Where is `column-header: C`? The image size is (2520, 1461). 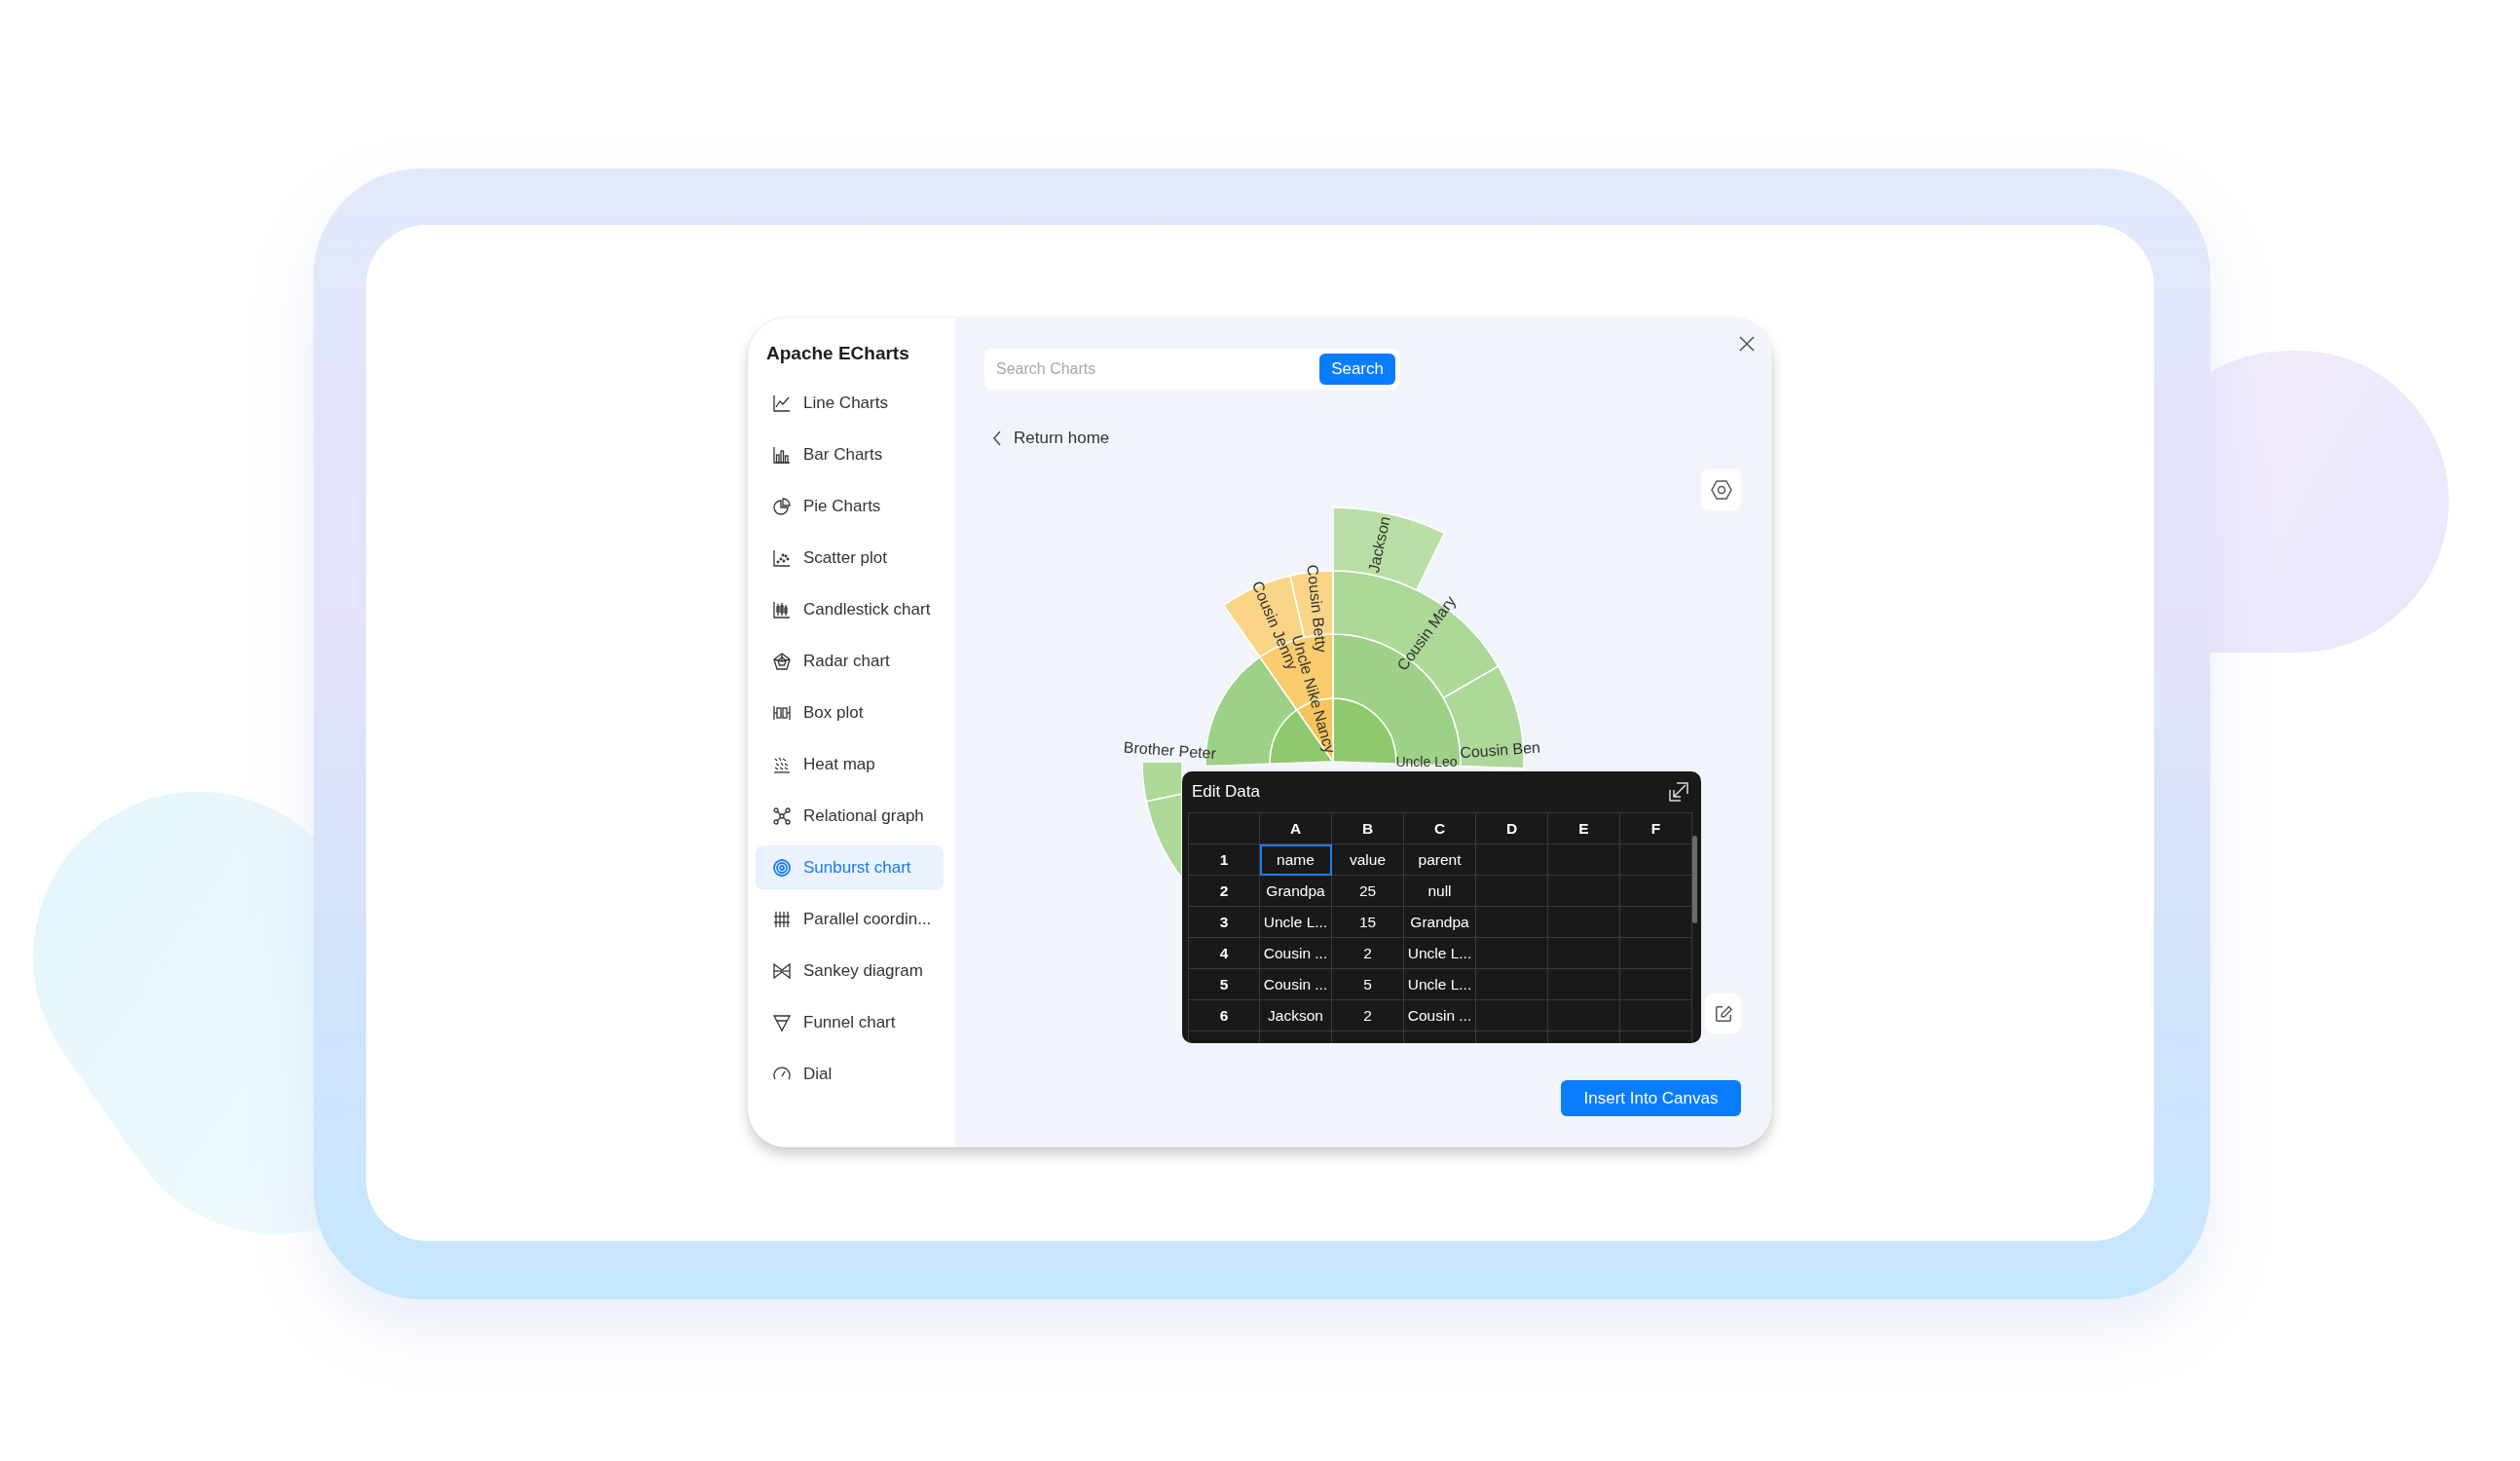 column-header: C is located at coordinates (1440, 828).